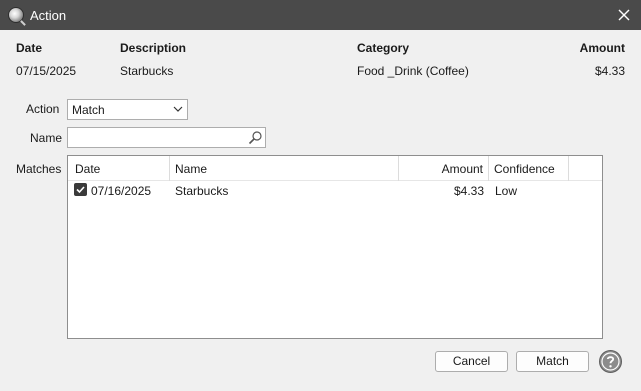 The width and height of the screenshot is (641, 391). Describe the element at coordinates (320, 15) in the screenshot. I see `title-bar: Action` at that location.